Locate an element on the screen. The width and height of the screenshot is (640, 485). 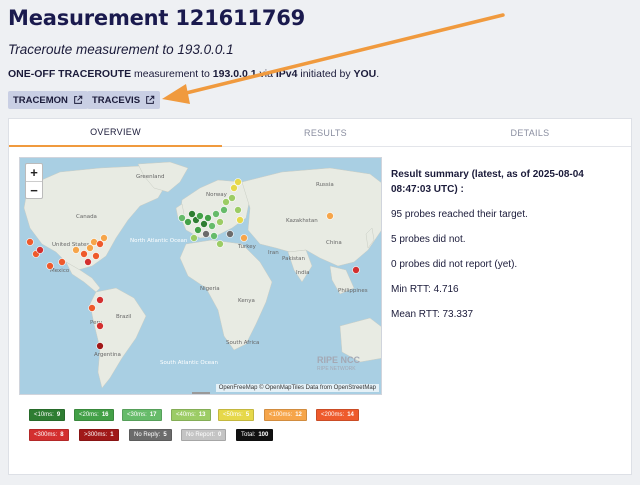
label-kazakhstan: Kazakhstan is located at coordinates (302, 221).